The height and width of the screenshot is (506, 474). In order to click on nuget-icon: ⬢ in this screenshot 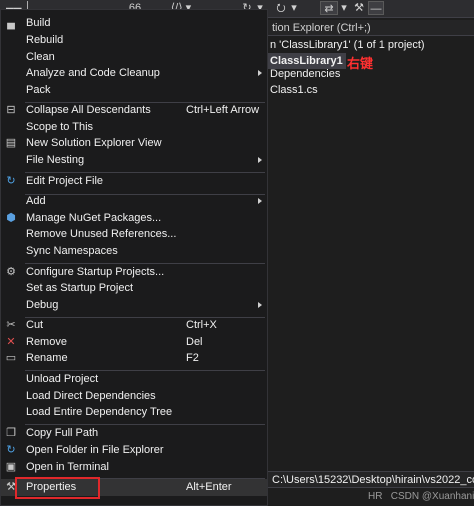, I will do `click(11, 218)`.